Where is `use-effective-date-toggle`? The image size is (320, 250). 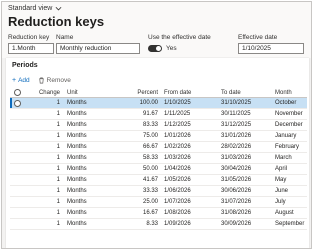 use-effective-date-toggle is located at coordinates (155, 48).